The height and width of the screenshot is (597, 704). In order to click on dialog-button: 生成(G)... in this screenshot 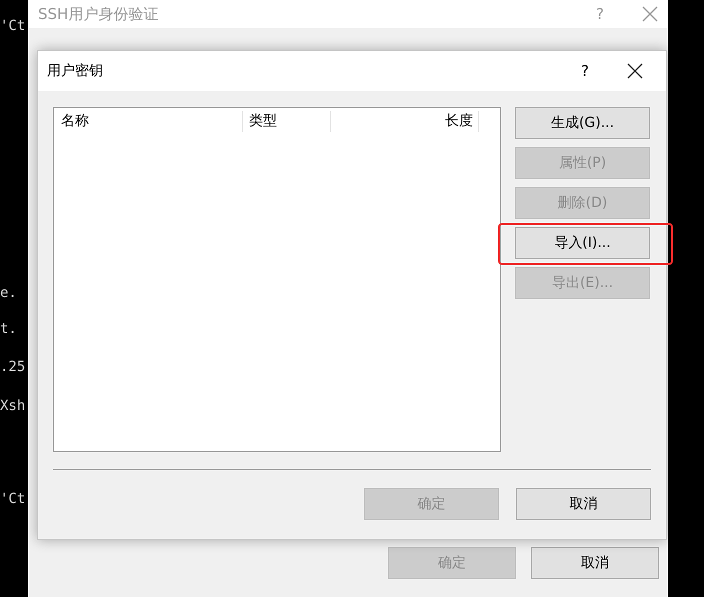, I will do `click(582, 123)`.